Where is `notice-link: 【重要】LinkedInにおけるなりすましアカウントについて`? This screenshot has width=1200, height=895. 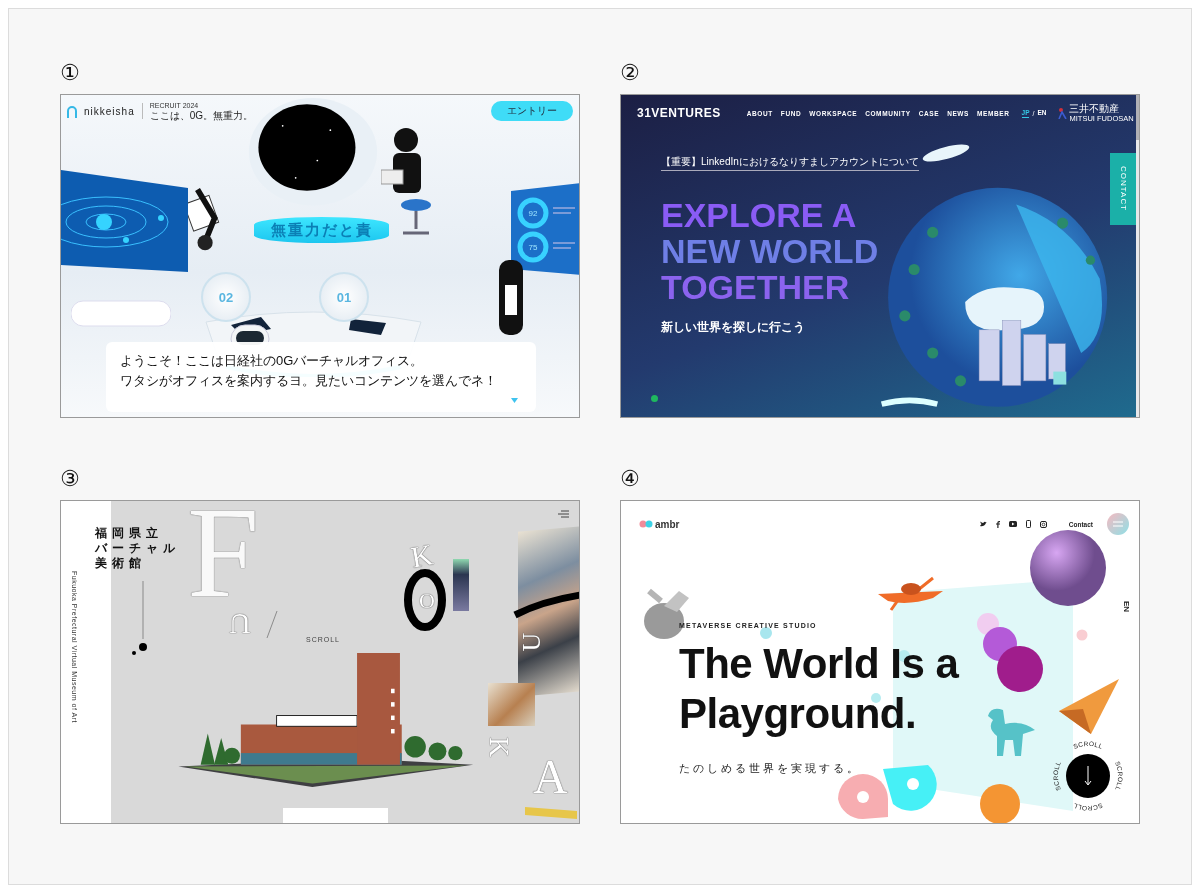 notice-link: 【重要】LinkedInにおけるなりすましアカウントについて is located at coordinates (790, 163).